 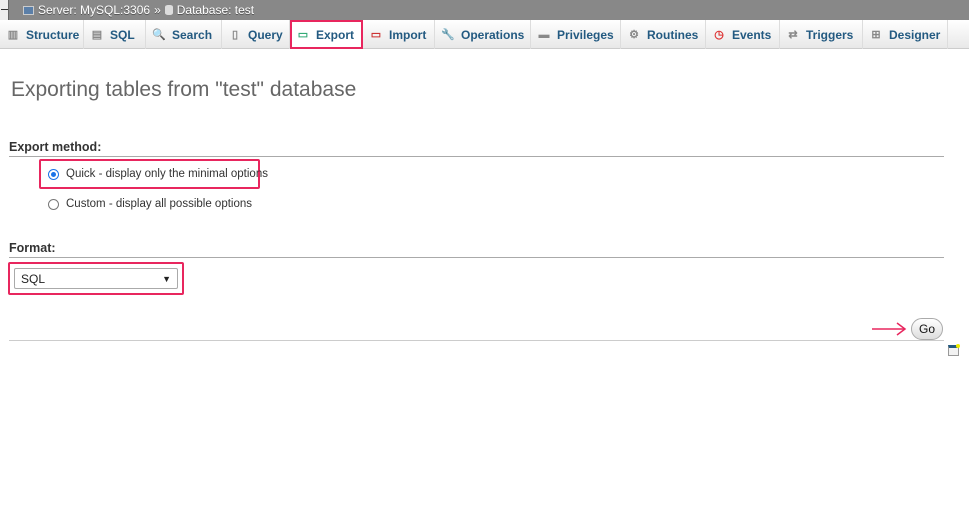 I want to click on collapse-nav-button, so click(x=4, y=10).